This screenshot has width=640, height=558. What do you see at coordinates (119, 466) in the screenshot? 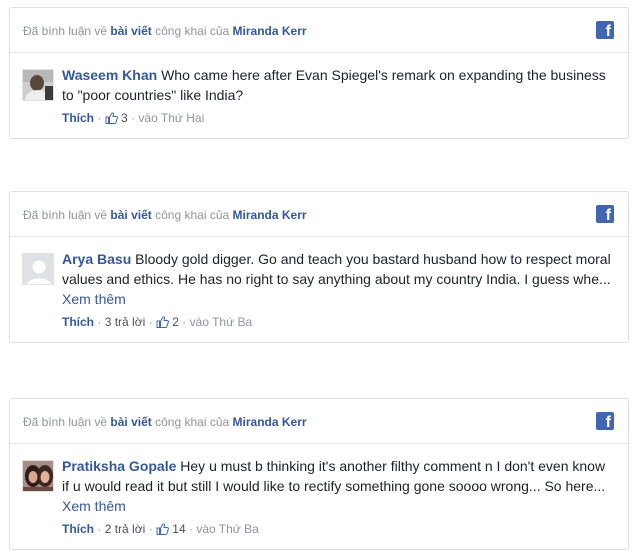
I see `author-name: Pratiksha Gopale` at bounding box center [119, 466].